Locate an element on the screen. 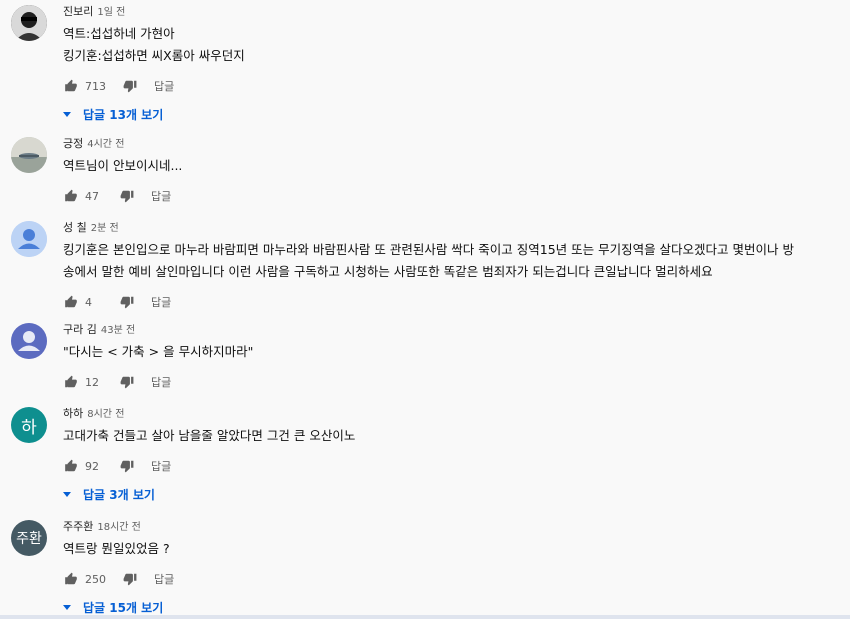 This screenshot has height=619, width=850. avatar-letter: 주환 is located at coordinates (29, 539).